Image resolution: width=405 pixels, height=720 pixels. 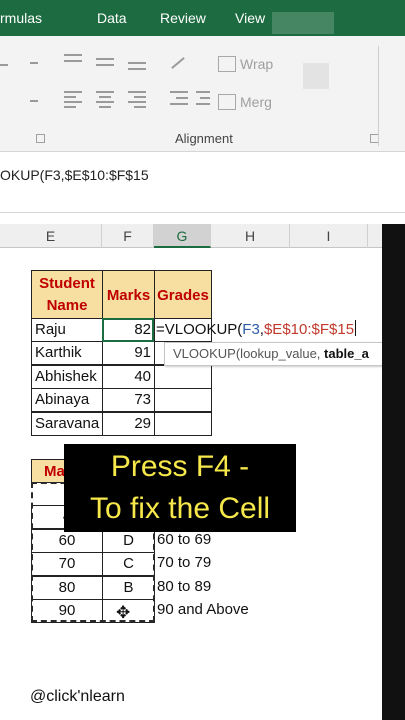 I want to click on lookup-grade-cell: D, so click(x=128, y=541).